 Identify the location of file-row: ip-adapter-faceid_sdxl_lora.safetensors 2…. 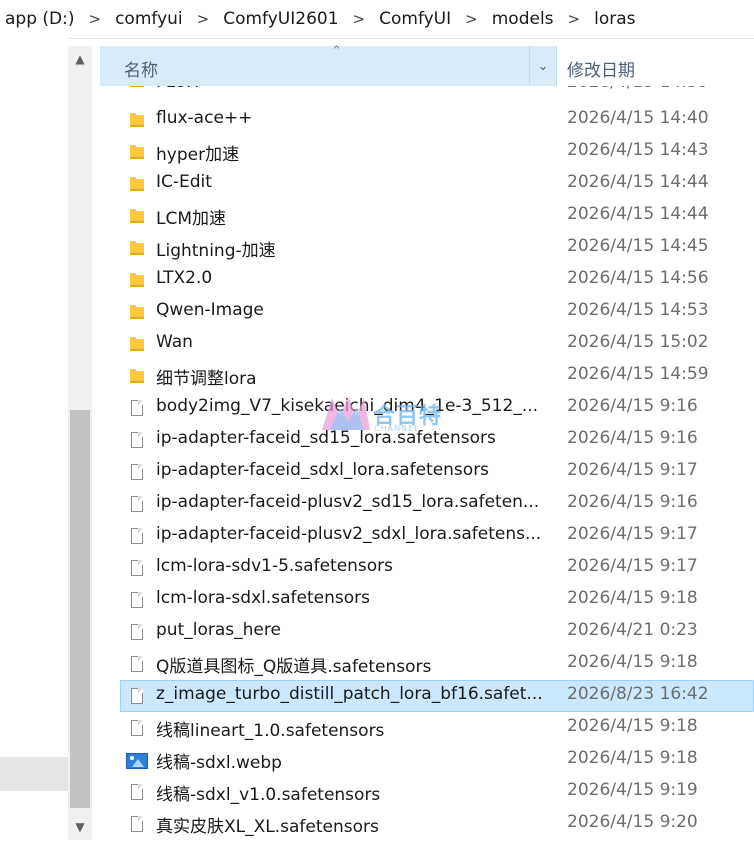
(427, 472).